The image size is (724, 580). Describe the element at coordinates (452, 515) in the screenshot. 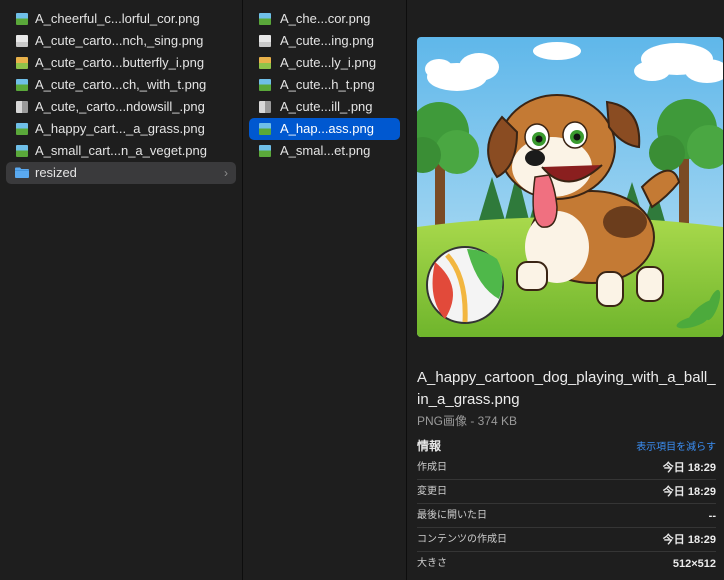

I see `info-label: 最後に開いた日` at that location.